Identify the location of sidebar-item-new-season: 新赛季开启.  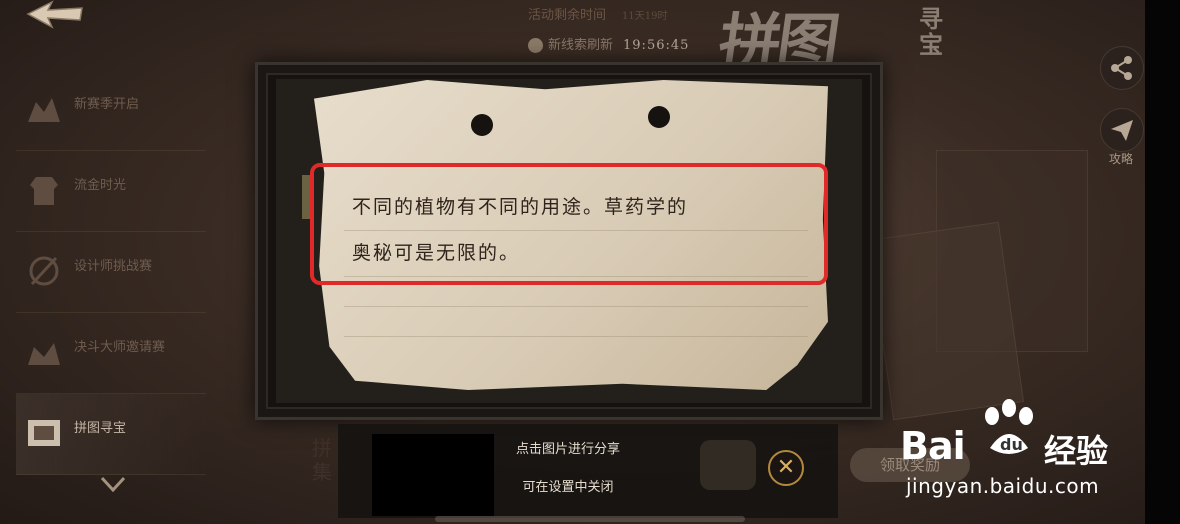
(111, 110).